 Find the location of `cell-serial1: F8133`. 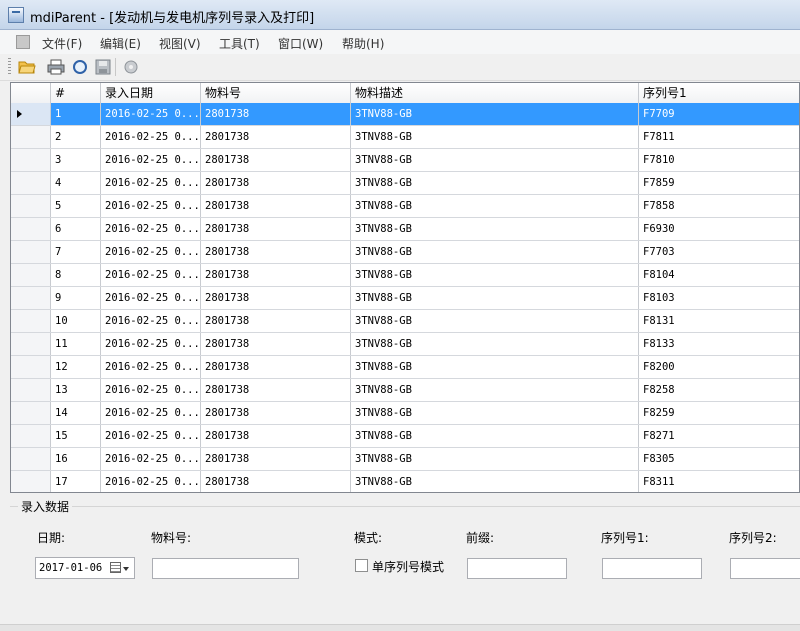

cell-serial1: F8133 is located at coordinates (719, 344).